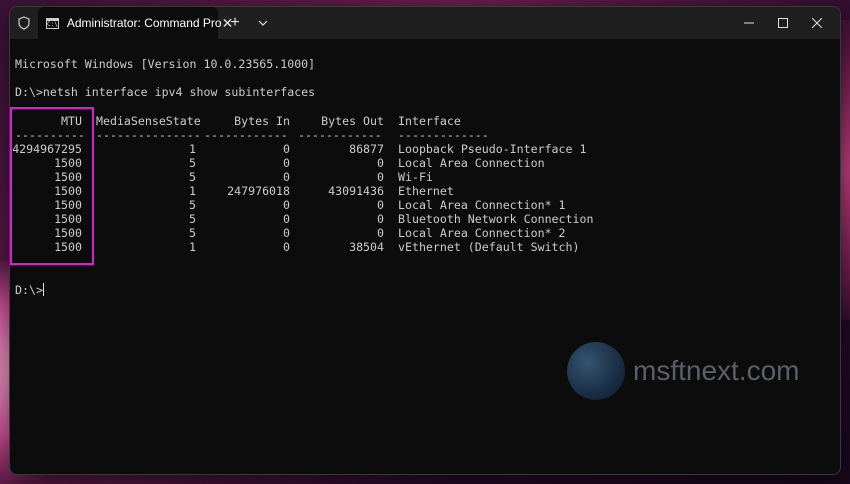 The image size is (850, 484). I want to click on cell-interface: Local Area Connection* 2, so click(482, 233).